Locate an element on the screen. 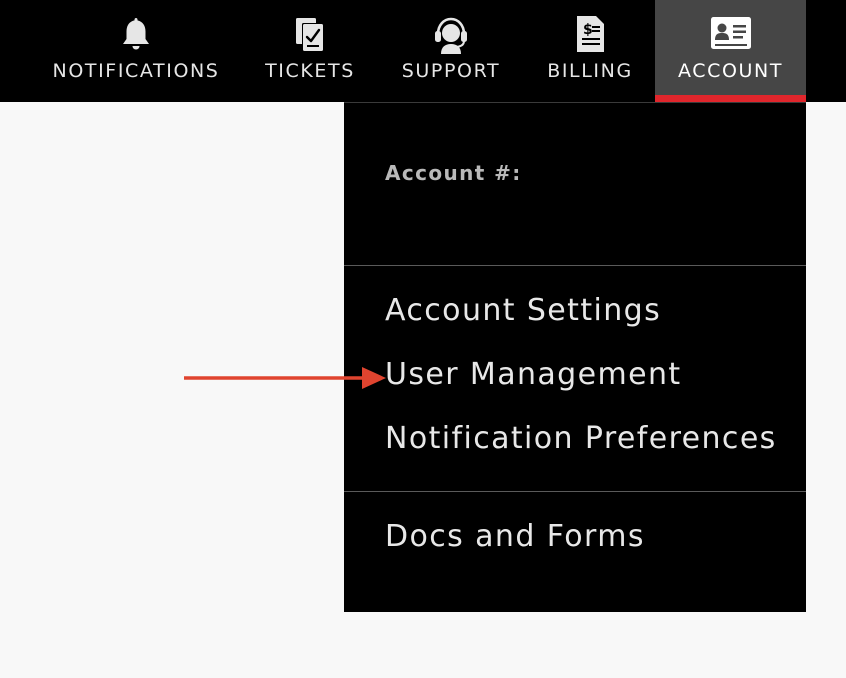 The image size is (846, 678). headset-icon is located at coordinates (451, 34).